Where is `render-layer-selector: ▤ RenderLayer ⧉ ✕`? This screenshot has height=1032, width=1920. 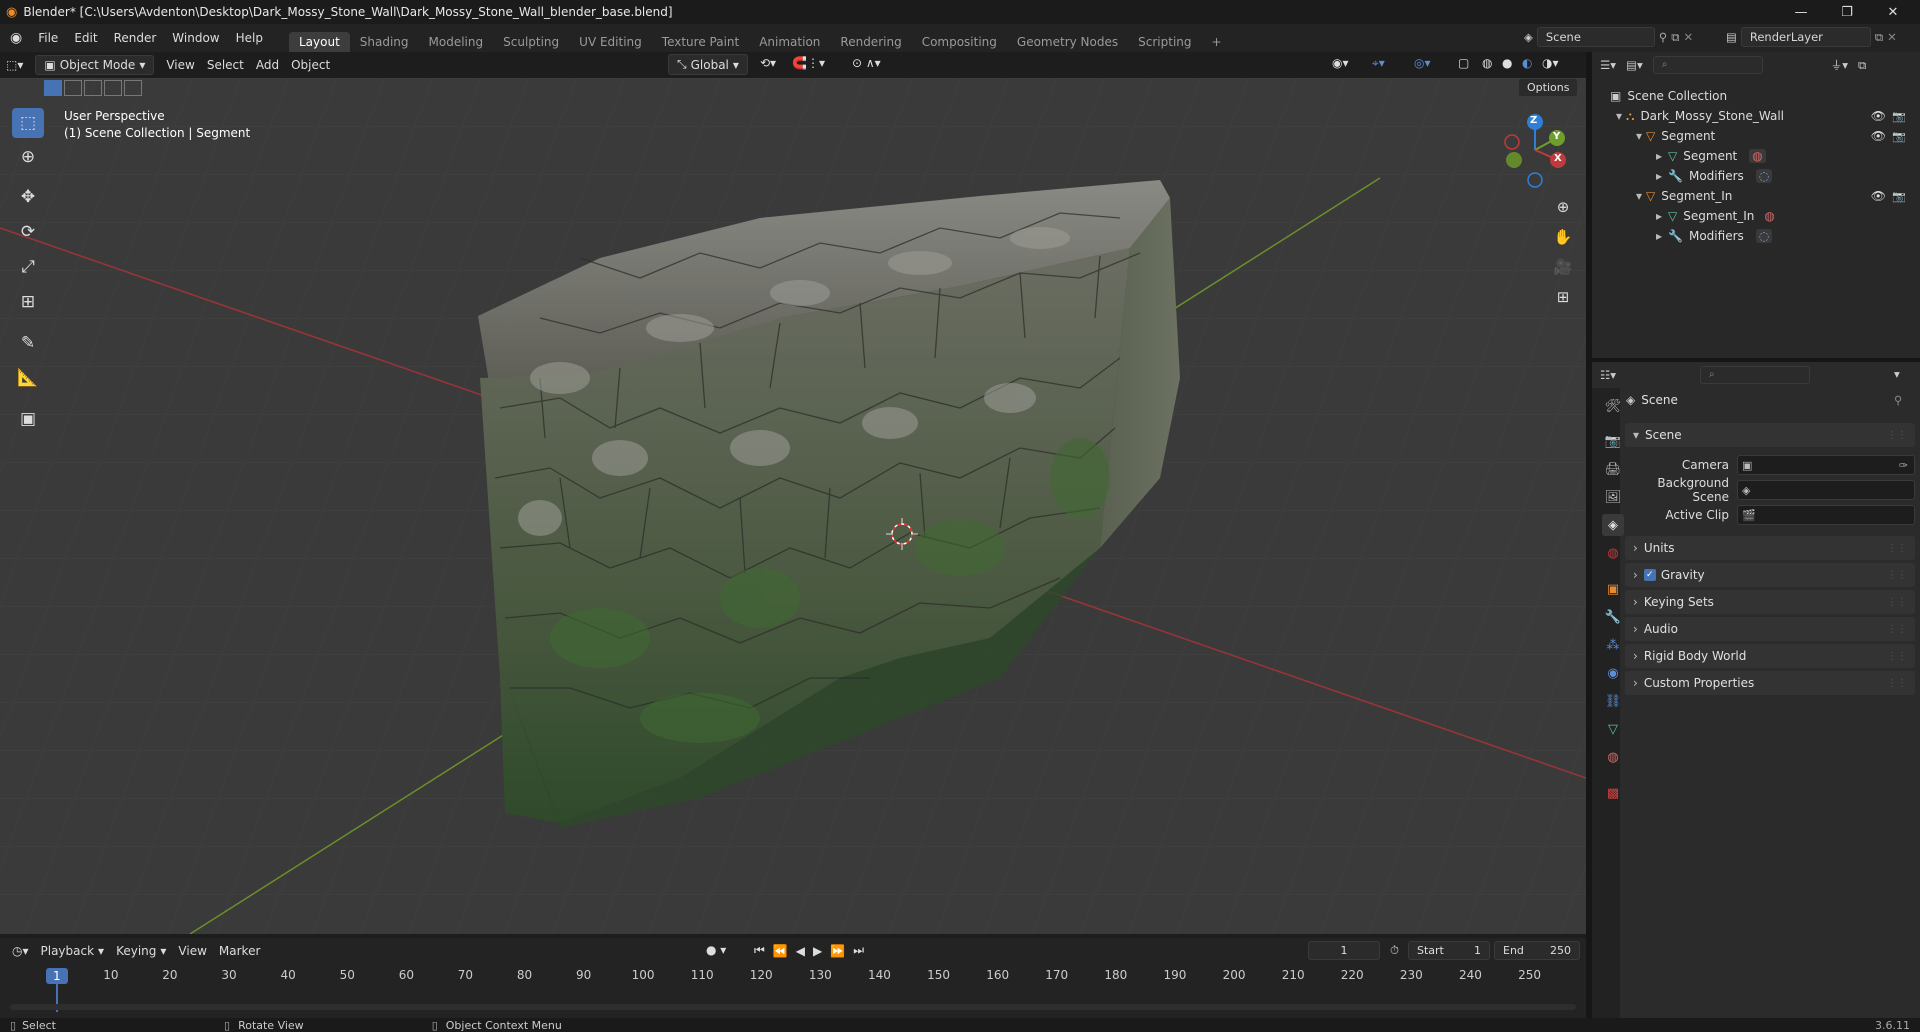
render-layer-selector: ▤ RenderLayer ⧉ ✕ is located at coordinates (1811, 37).